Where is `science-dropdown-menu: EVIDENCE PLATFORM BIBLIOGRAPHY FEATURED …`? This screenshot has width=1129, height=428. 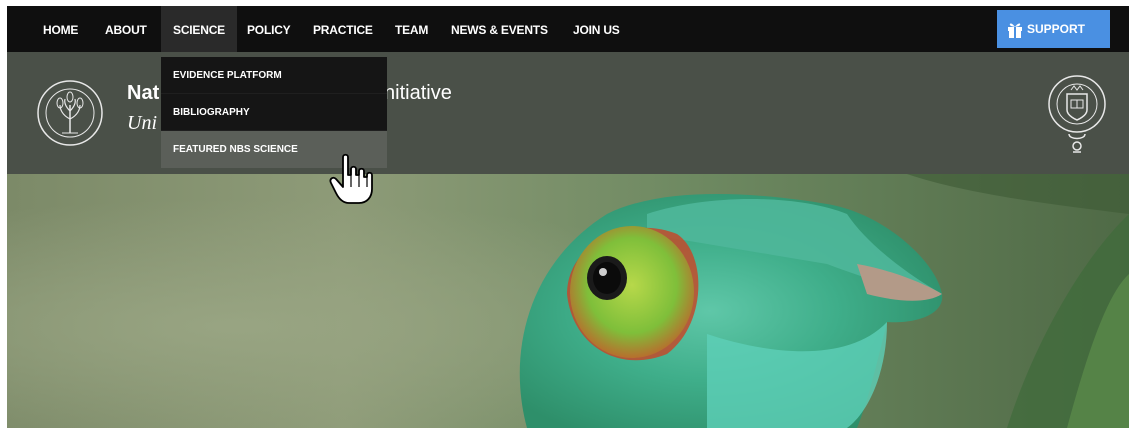 science-dropdown-menu: EVIDENCE PLATFORM BIBLIOGRAPHY FEATURED … is located at coordinates (274, 112).